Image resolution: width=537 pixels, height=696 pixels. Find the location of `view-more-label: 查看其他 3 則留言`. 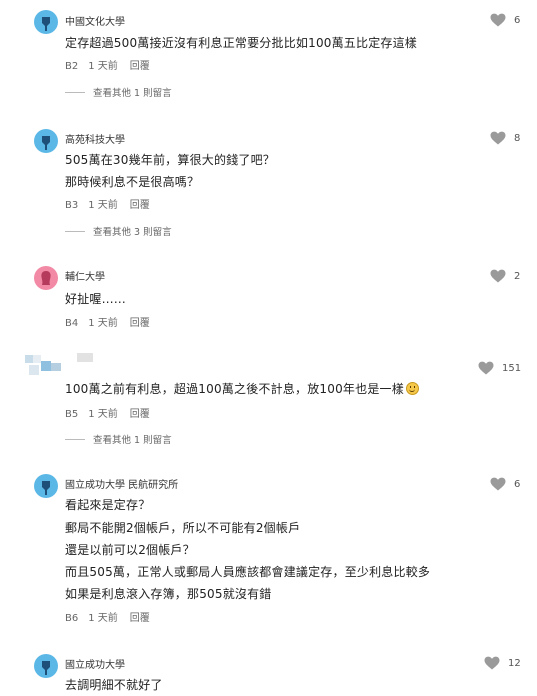

view-more-label: 查看其他 3 則留言 is located at coordinates (132, 232).